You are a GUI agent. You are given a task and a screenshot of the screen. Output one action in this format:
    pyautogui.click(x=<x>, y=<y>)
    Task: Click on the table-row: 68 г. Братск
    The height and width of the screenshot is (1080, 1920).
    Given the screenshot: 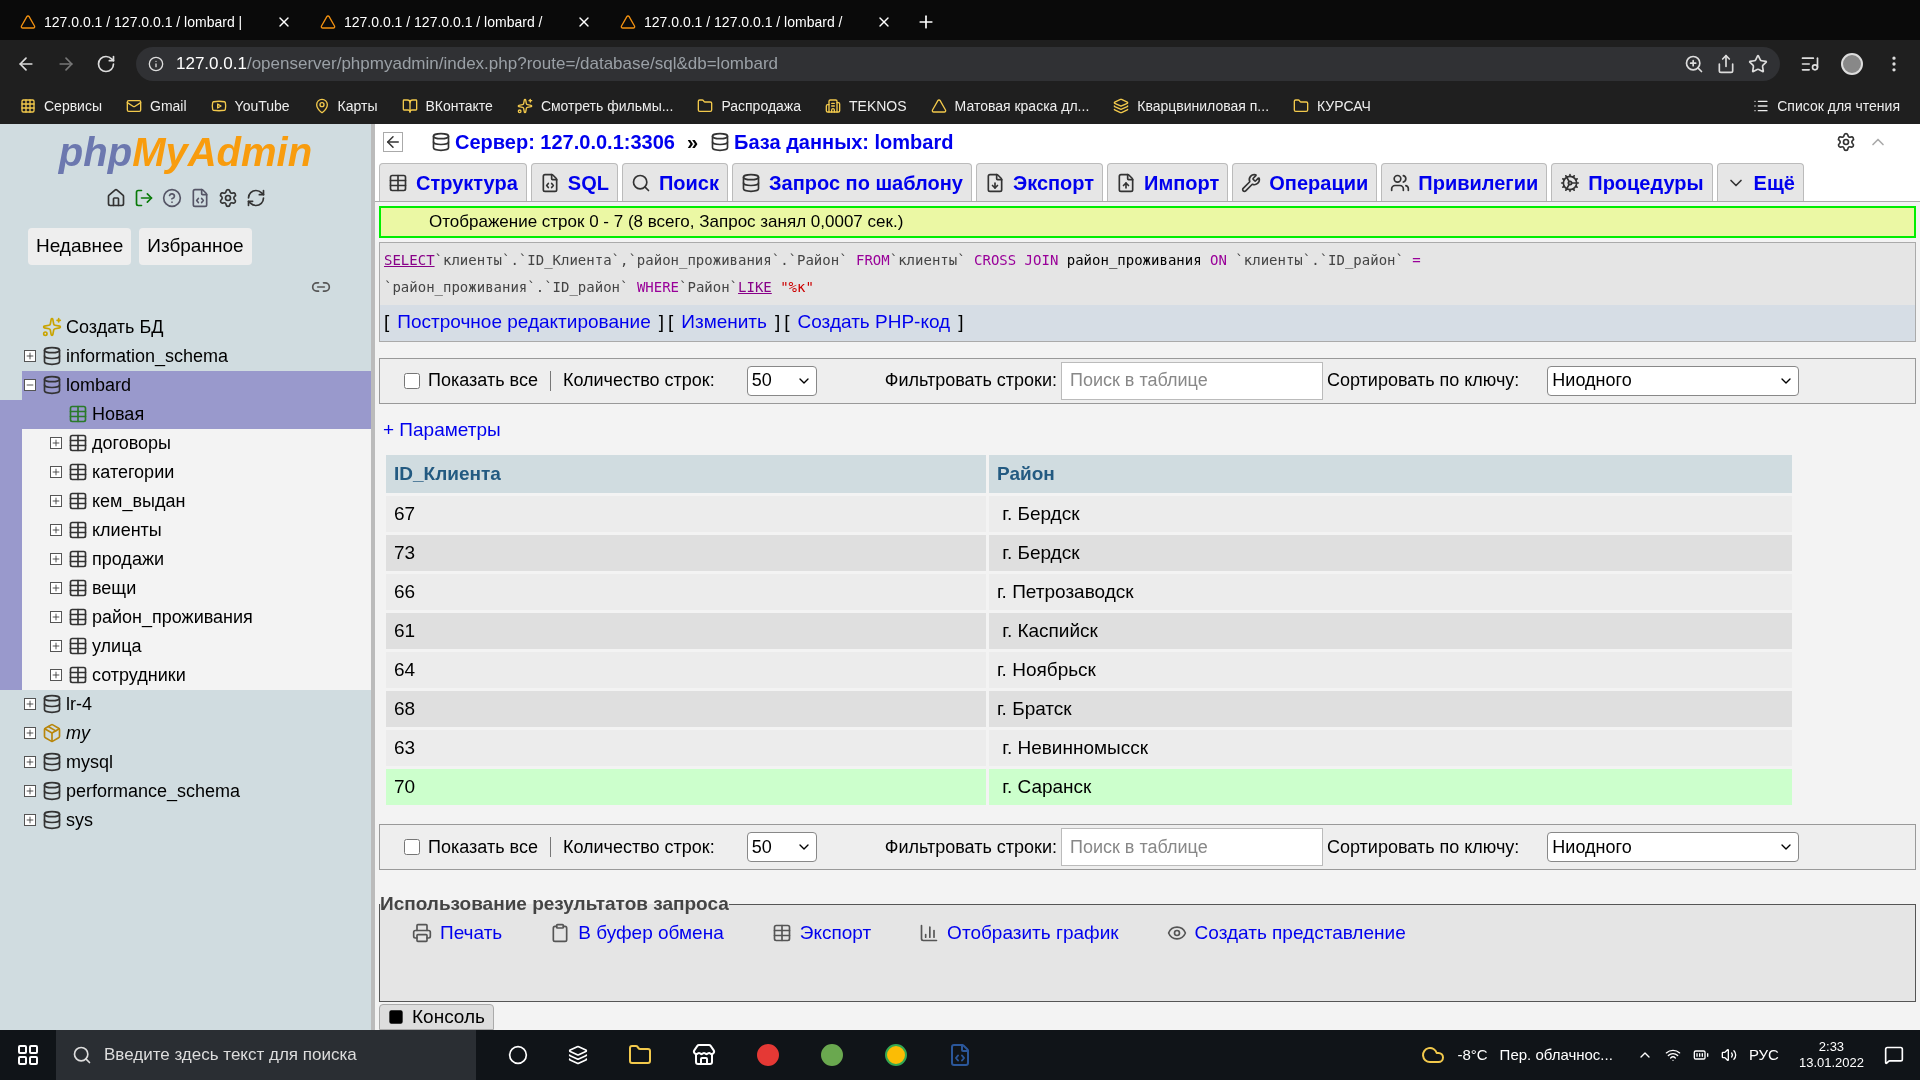 What is the action you would take?
    pyautogui.click(x=1089, y=709)
    